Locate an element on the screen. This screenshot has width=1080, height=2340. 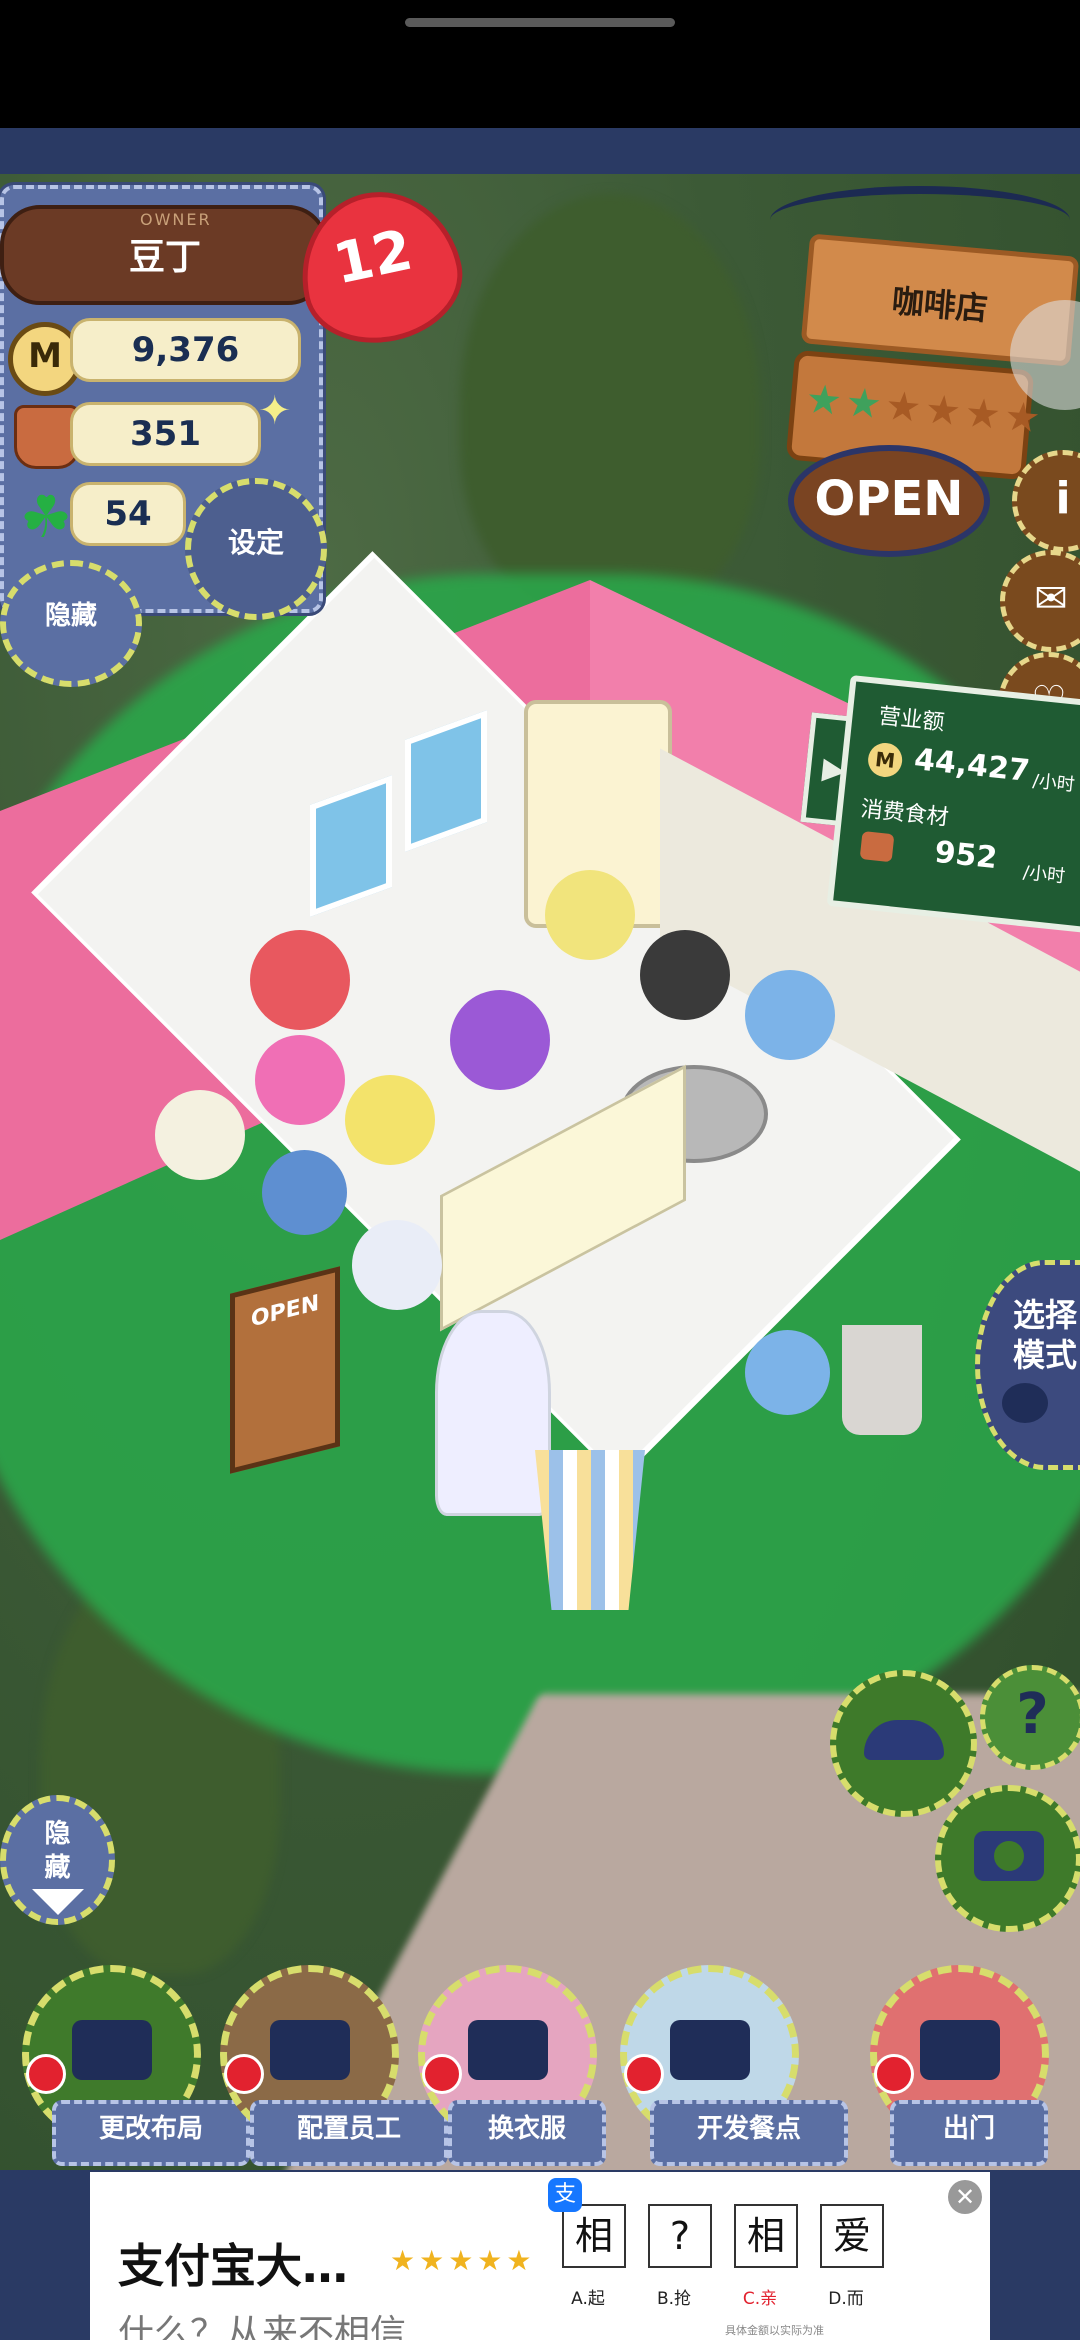
food-cost-unit: /小时 is located at coordinates (1044, 875).